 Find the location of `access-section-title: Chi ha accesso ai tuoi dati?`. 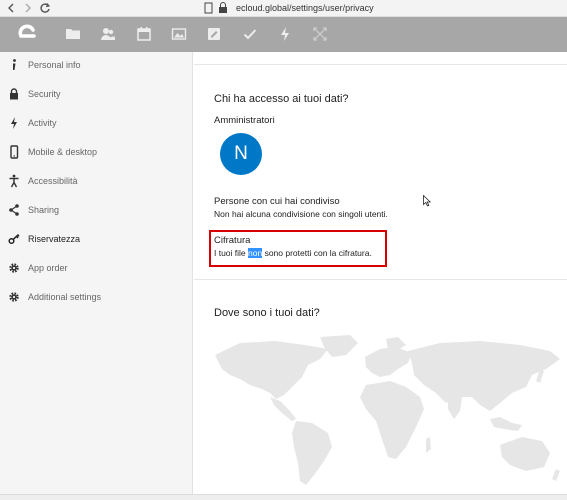

access-section-title: Chi ha accesso ai tuoi dati? is located at coordinates (281, 99).